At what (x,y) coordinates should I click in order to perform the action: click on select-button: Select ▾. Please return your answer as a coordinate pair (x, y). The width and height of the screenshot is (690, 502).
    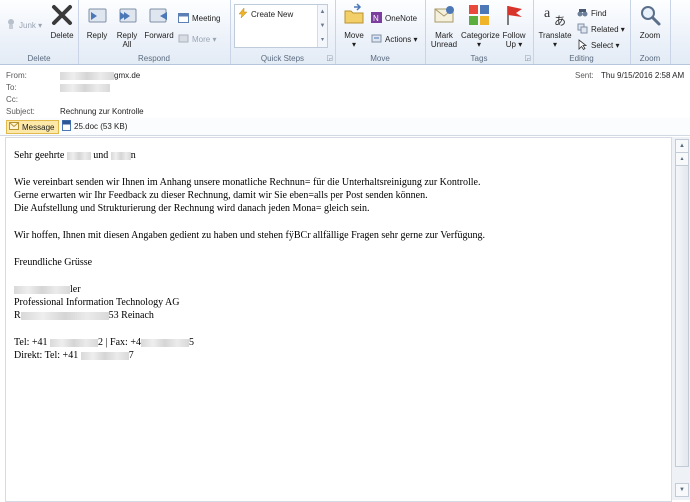
    Looking at the image, I should click on (598, 45).